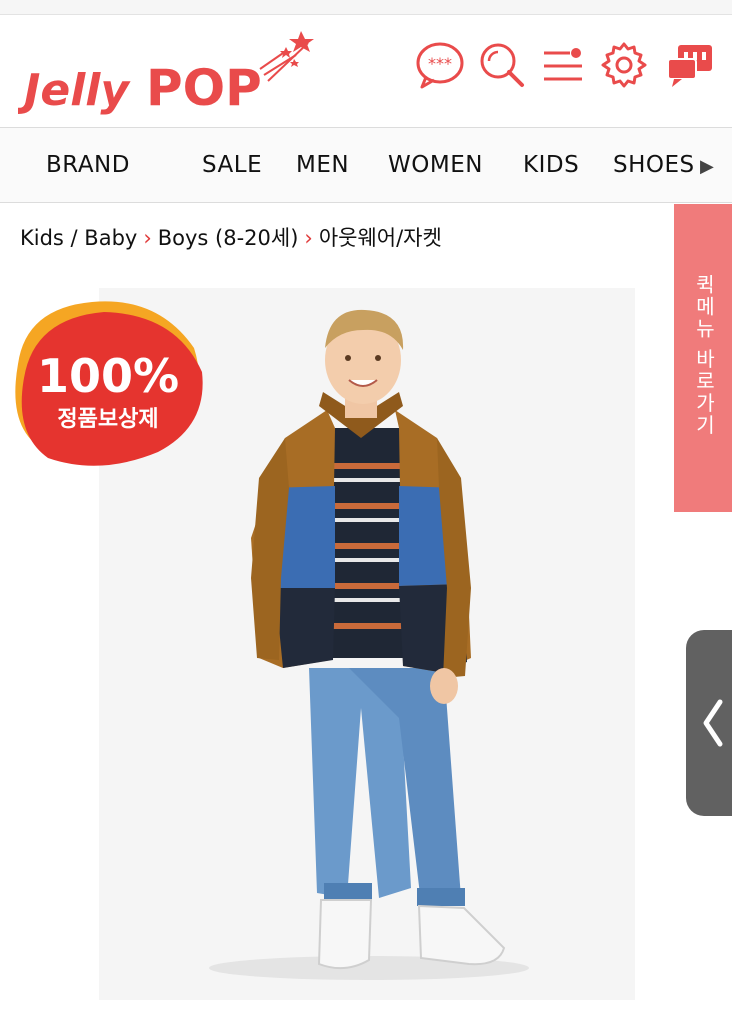 This screenshot has width=732, height=1024. Describe the element at coordinates (707, 166) in the screenshot. I see `nav-scroll-right-icon: ▶` at that location.